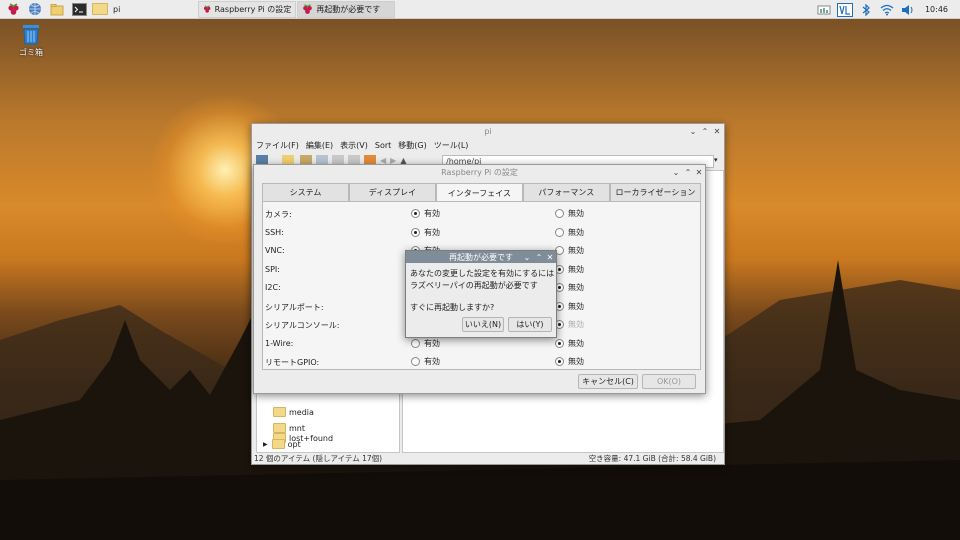  What do you see at coordinates (824, 10) in the screenshot?
I see `cpu-monitor-icon` at bounding box center [824, 10].